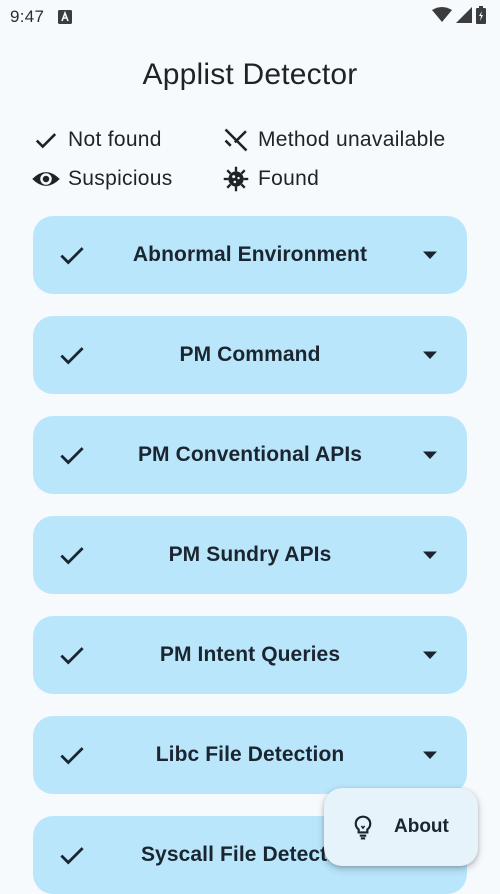 This screenshot has width=500, height=894. I want to click on legend-label: Method unavailable, so click(352, 139).